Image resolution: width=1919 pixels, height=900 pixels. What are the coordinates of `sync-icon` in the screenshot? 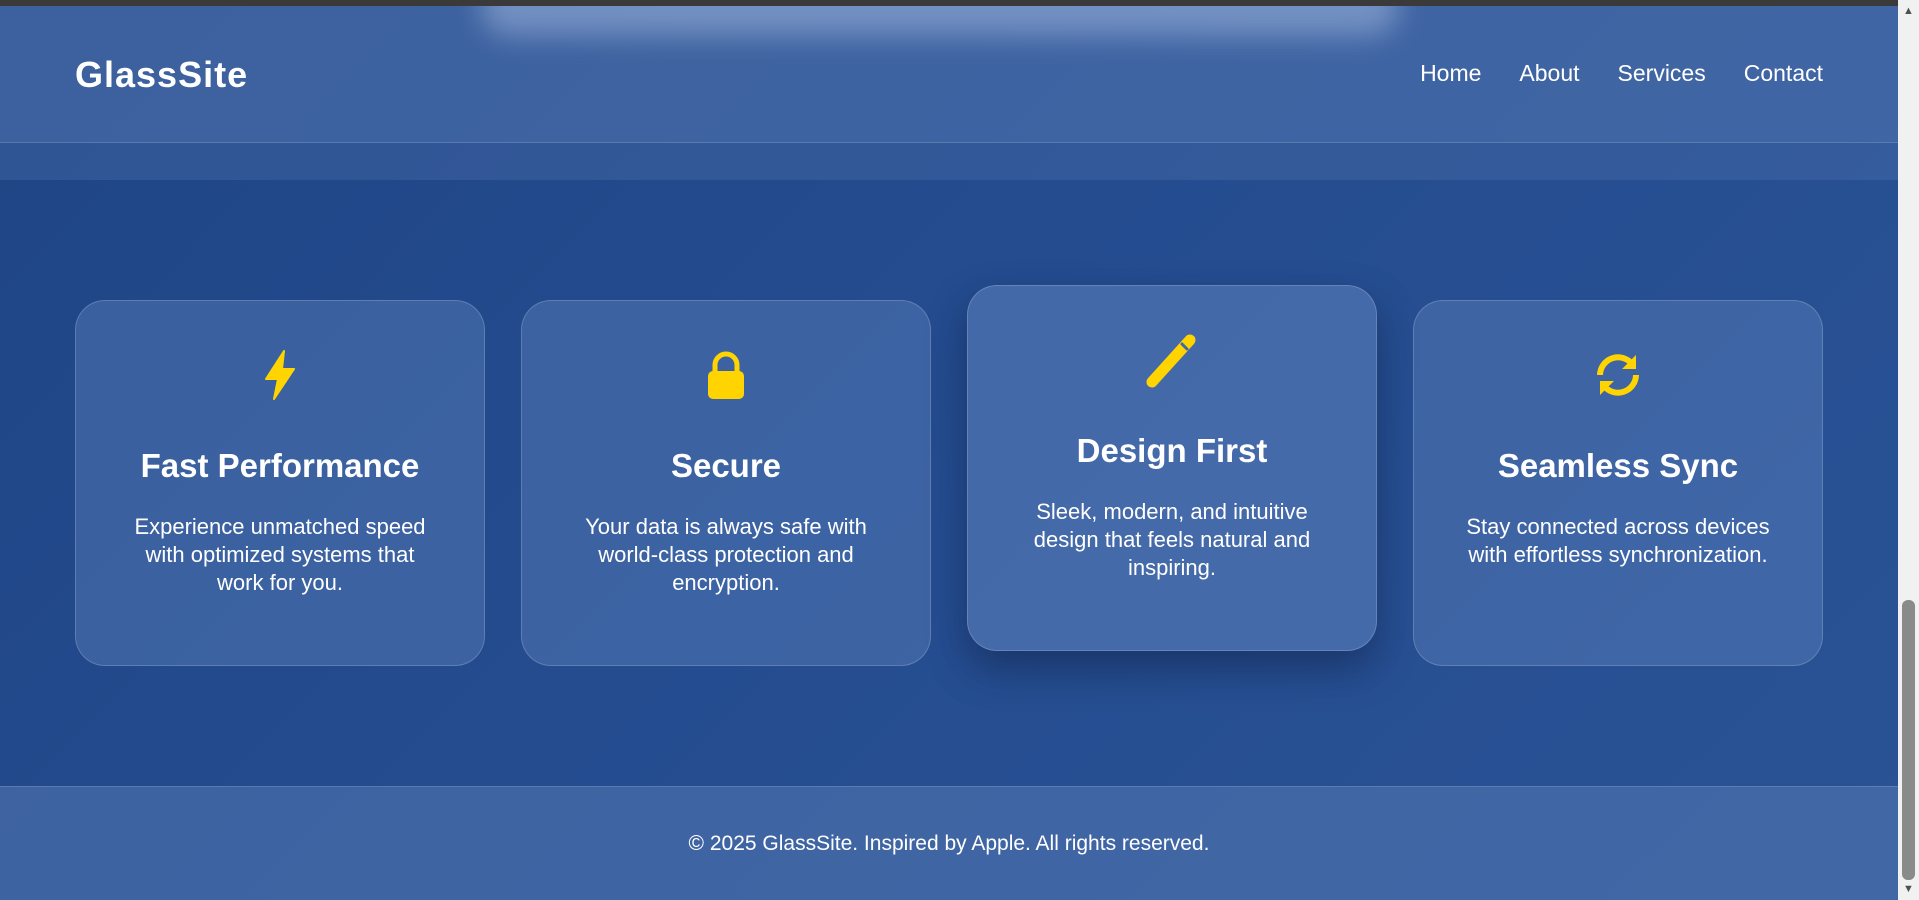 It's located at (1618, 375).